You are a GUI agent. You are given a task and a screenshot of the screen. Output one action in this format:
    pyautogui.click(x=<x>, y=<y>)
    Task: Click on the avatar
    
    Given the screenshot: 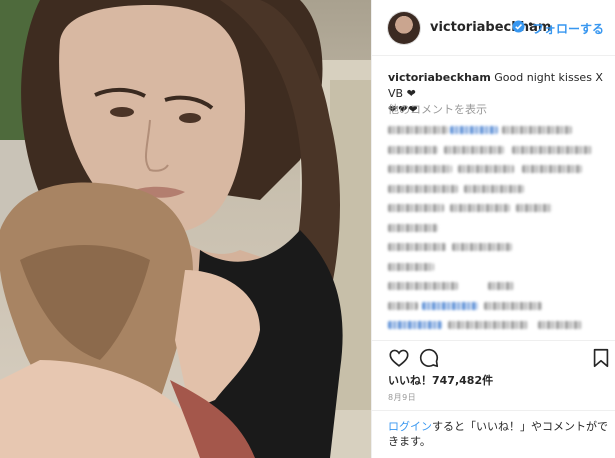 What is the action you would take?
    pyautogui.click(x=404, y=28)
    